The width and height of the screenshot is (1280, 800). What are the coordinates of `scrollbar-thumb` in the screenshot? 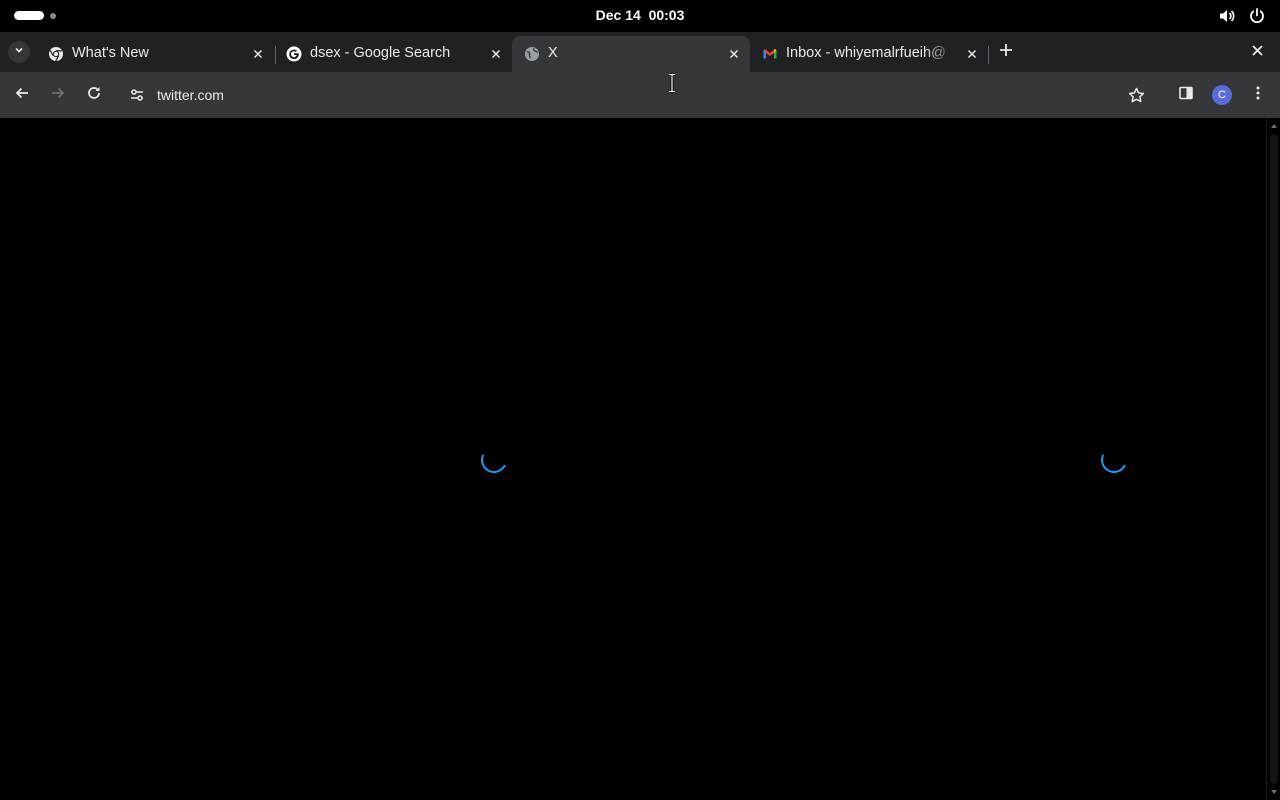 It's located at (1274, 459).